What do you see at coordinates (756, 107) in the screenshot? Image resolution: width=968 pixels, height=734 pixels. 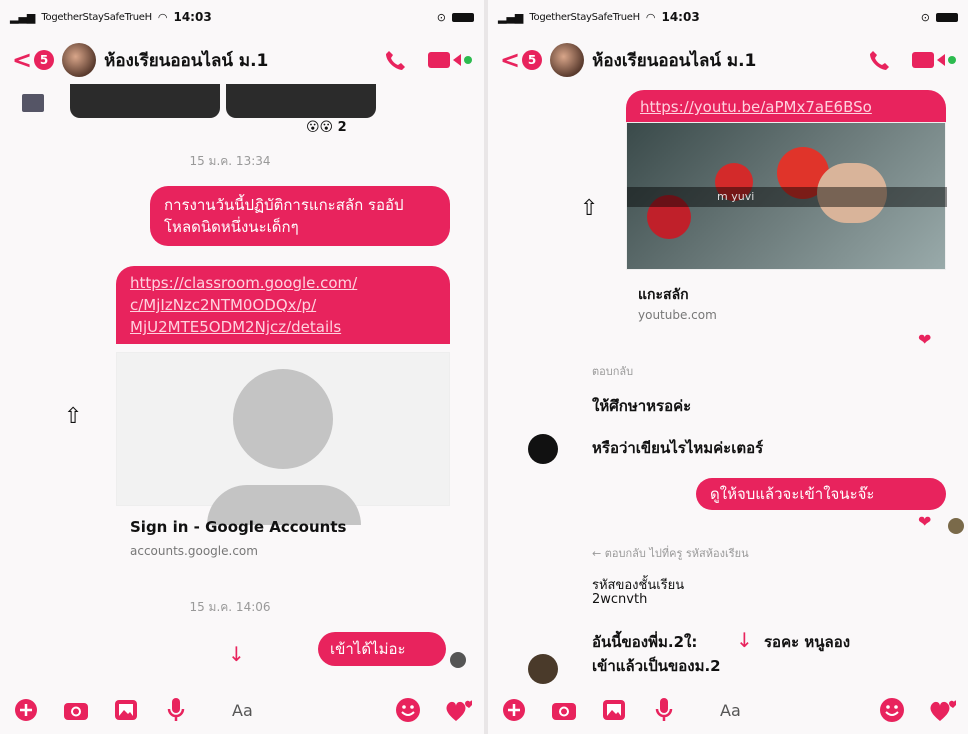 I see `youtube-link: https://youtu.be/aPMx7aE6BSo` at bounding box center [756, 107].